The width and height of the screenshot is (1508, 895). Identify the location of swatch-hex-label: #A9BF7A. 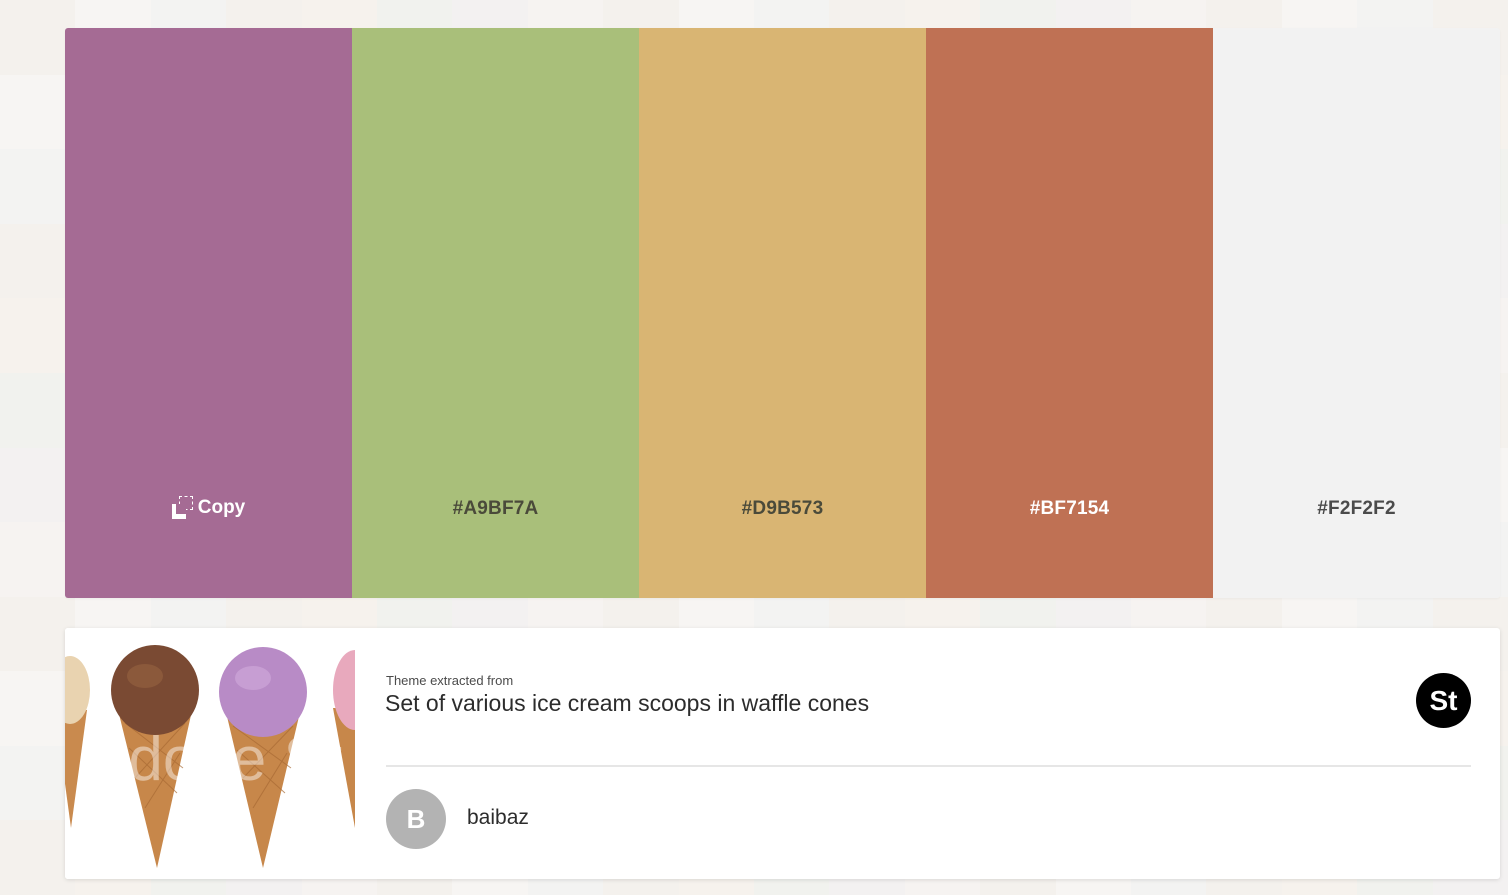
(495, 509).